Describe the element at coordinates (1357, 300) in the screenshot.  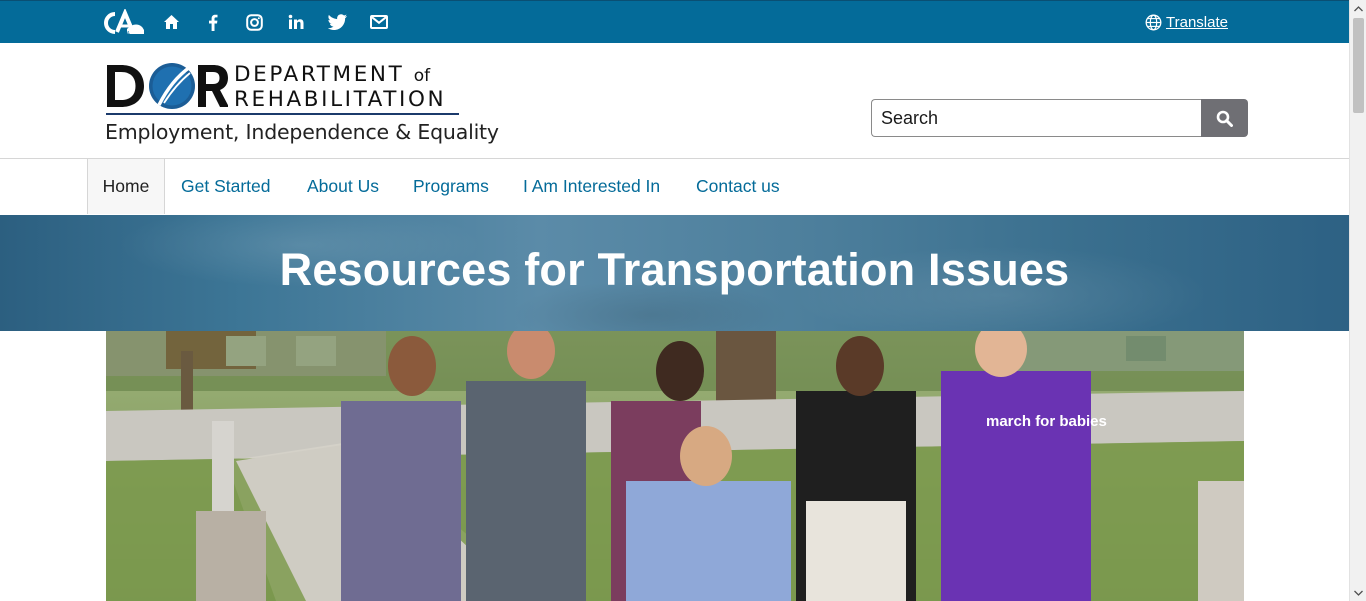
I see `page-scrollbar` at that location.